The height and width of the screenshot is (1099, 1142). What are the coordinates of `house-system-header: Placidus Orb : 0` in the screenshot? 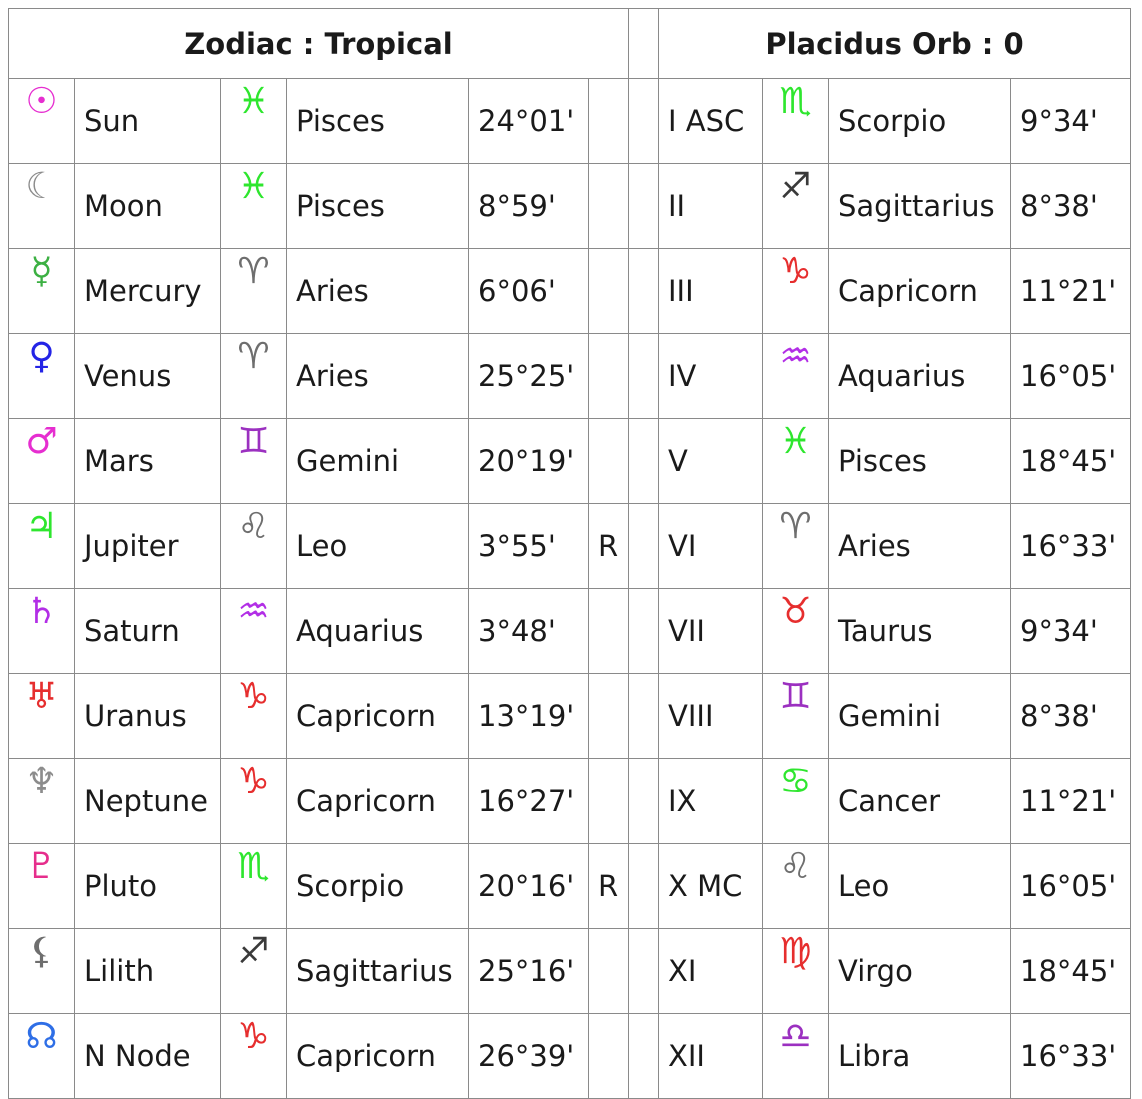 It's located at (894, 43).